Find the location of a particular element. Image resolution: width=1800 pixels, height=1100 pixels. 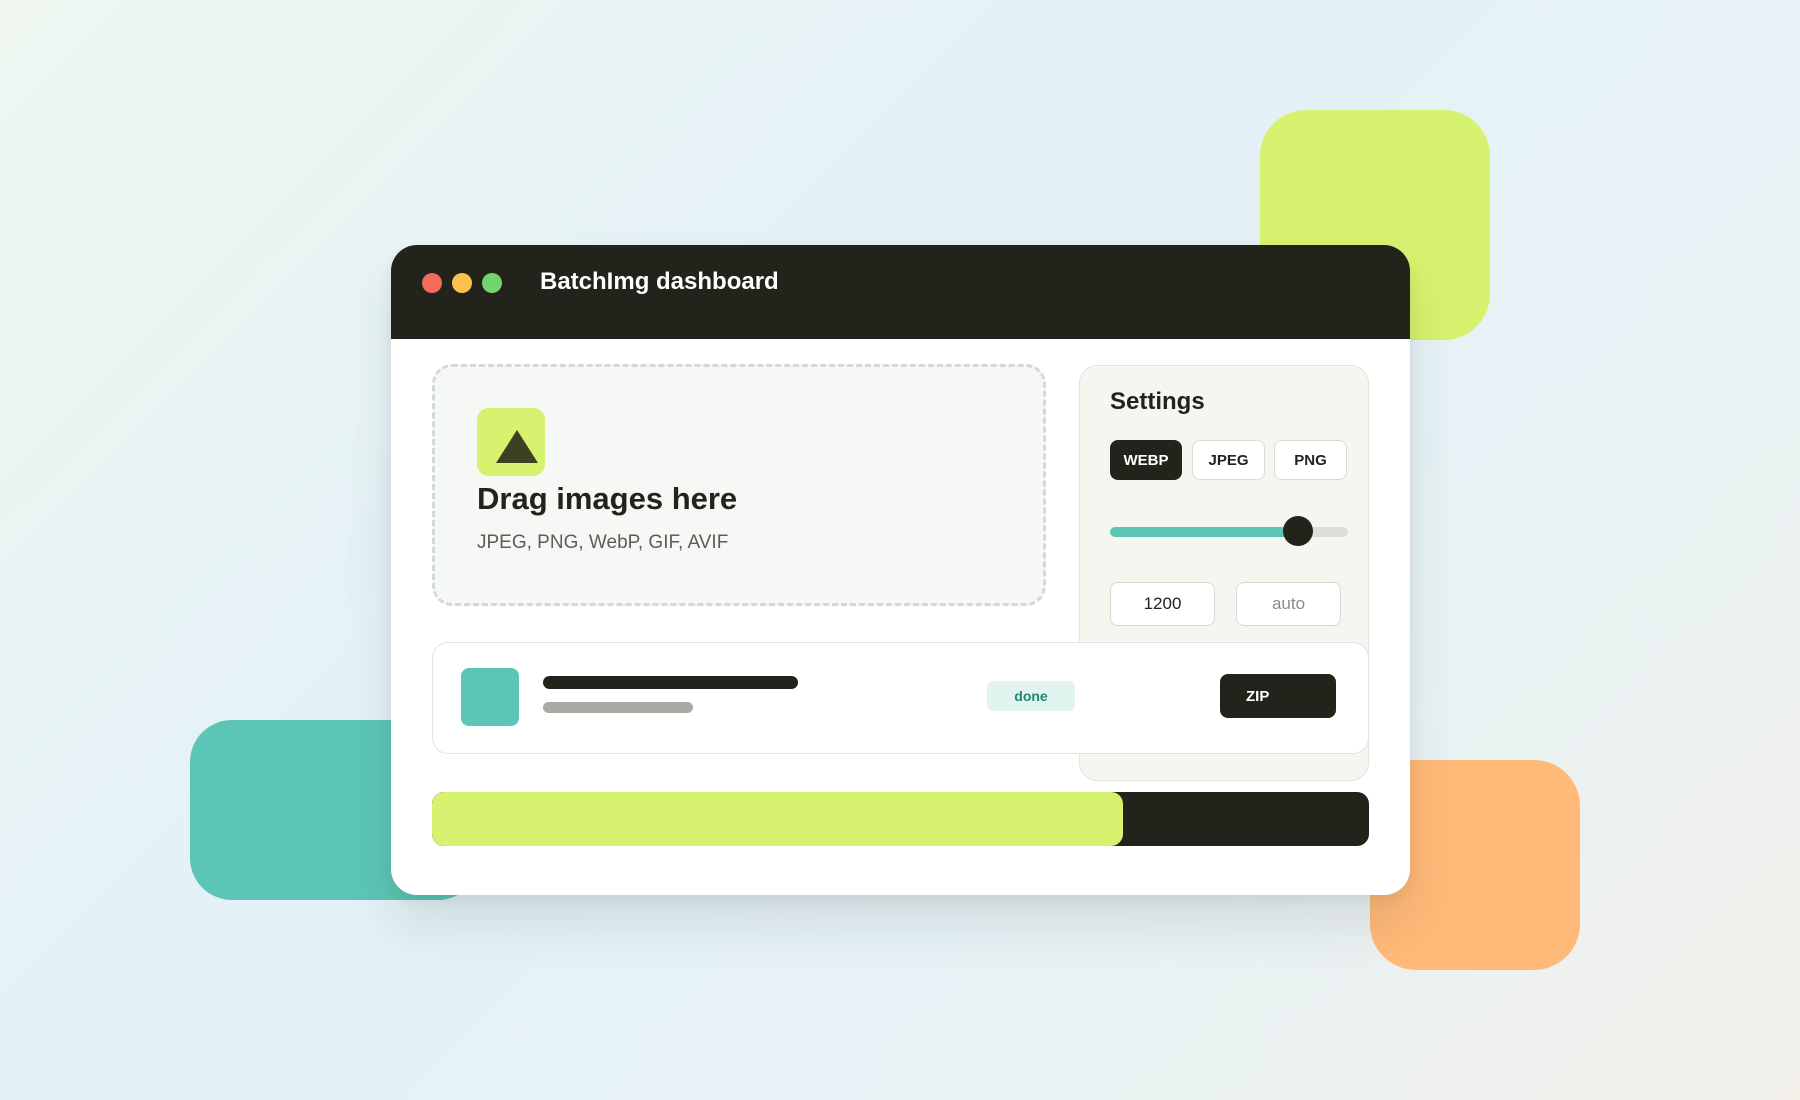

format-jpeg-button: JPEG is located at coordinates (1228, 460).